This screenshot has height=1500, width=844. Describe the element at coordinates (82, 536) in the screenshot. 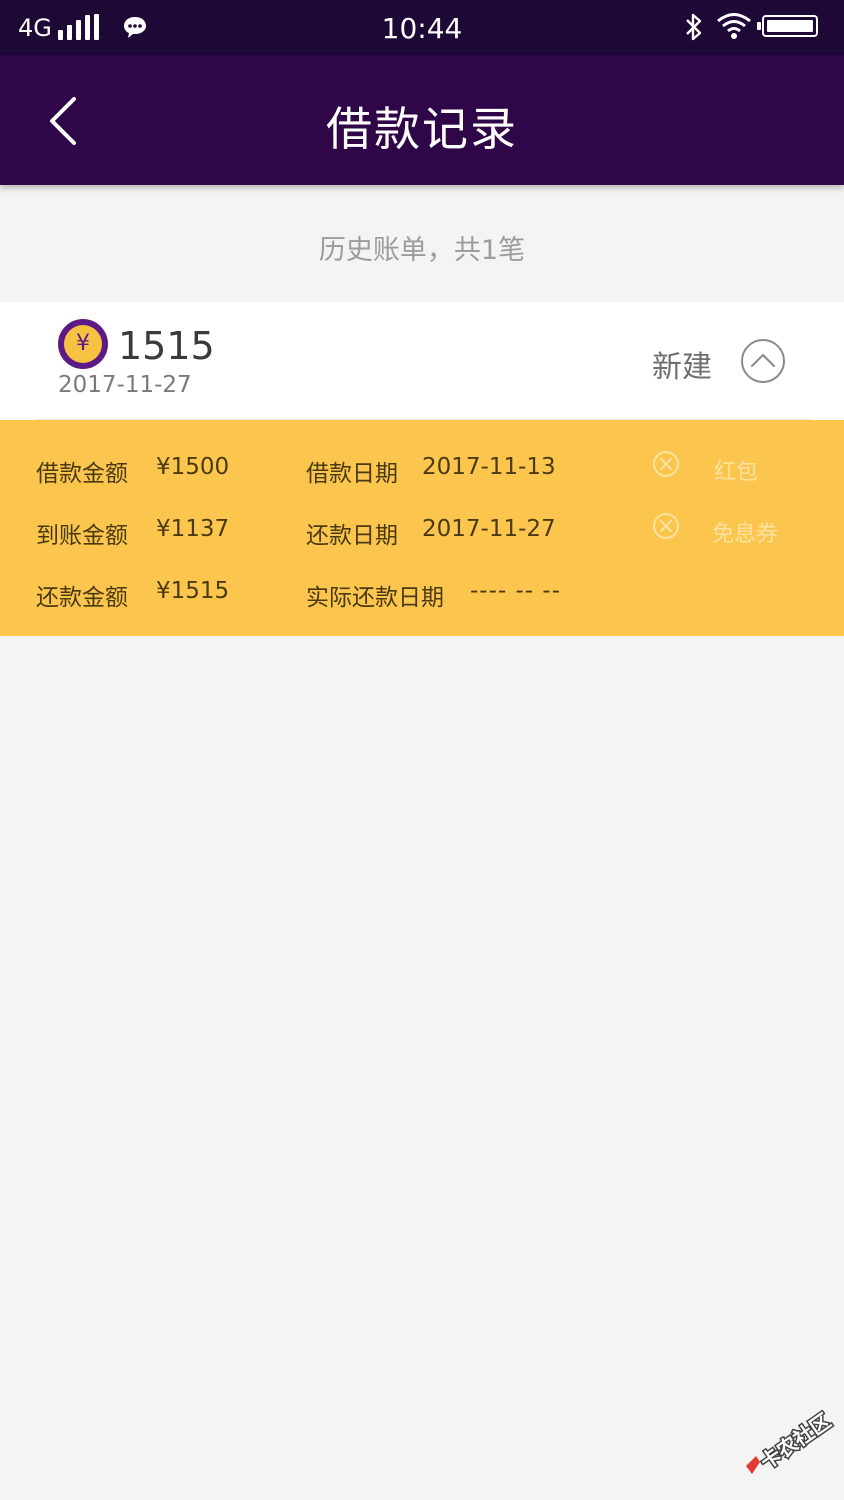

I see `received-amount-label: 到账金额` at that location.